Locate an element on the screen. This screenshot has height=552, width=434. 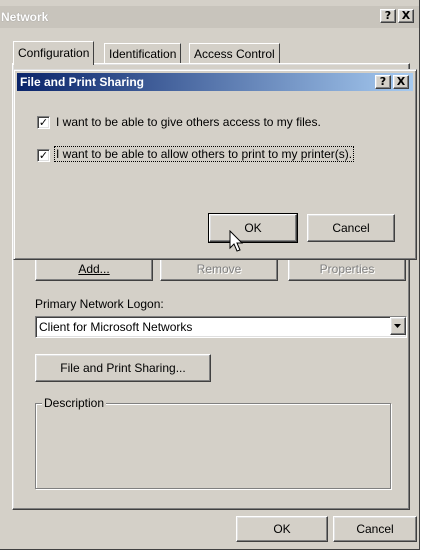
description-groupbox: Description is located at coordinates (213, 442).